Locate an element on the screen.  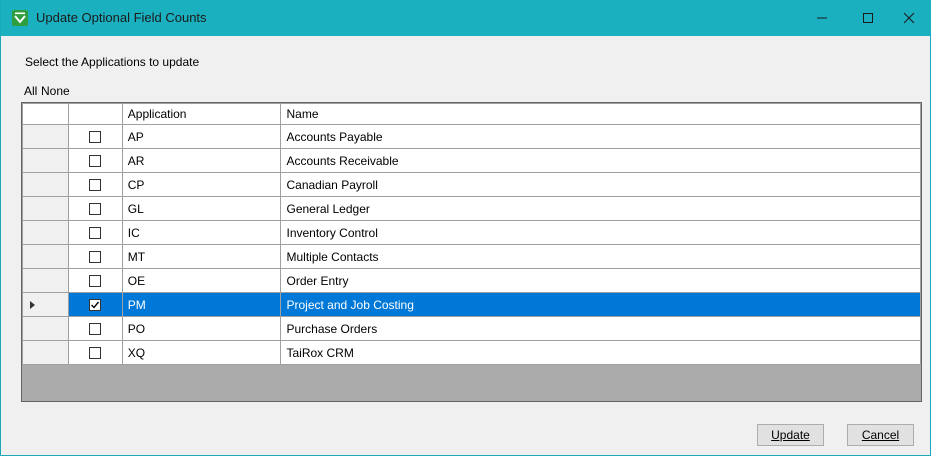
maximize-icon is located at coordinates (868, 18).